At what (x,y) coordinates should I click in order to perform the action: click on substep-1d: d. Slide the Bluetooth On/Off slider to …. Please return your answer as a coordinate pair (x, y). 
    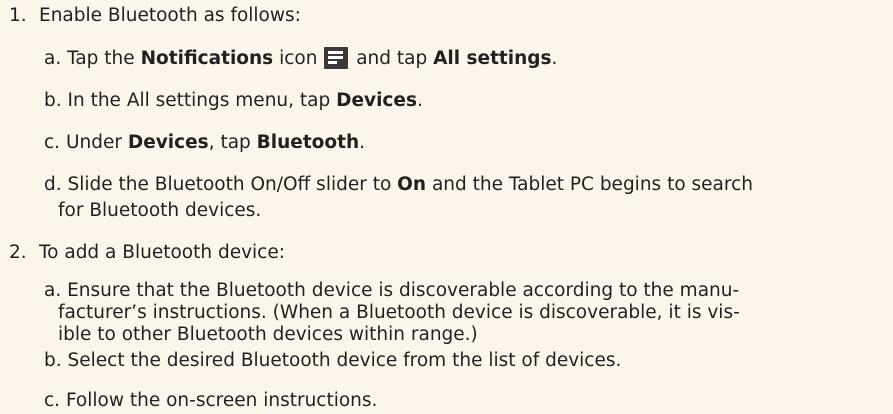
    Looking at the image, I should click on (398, 185).